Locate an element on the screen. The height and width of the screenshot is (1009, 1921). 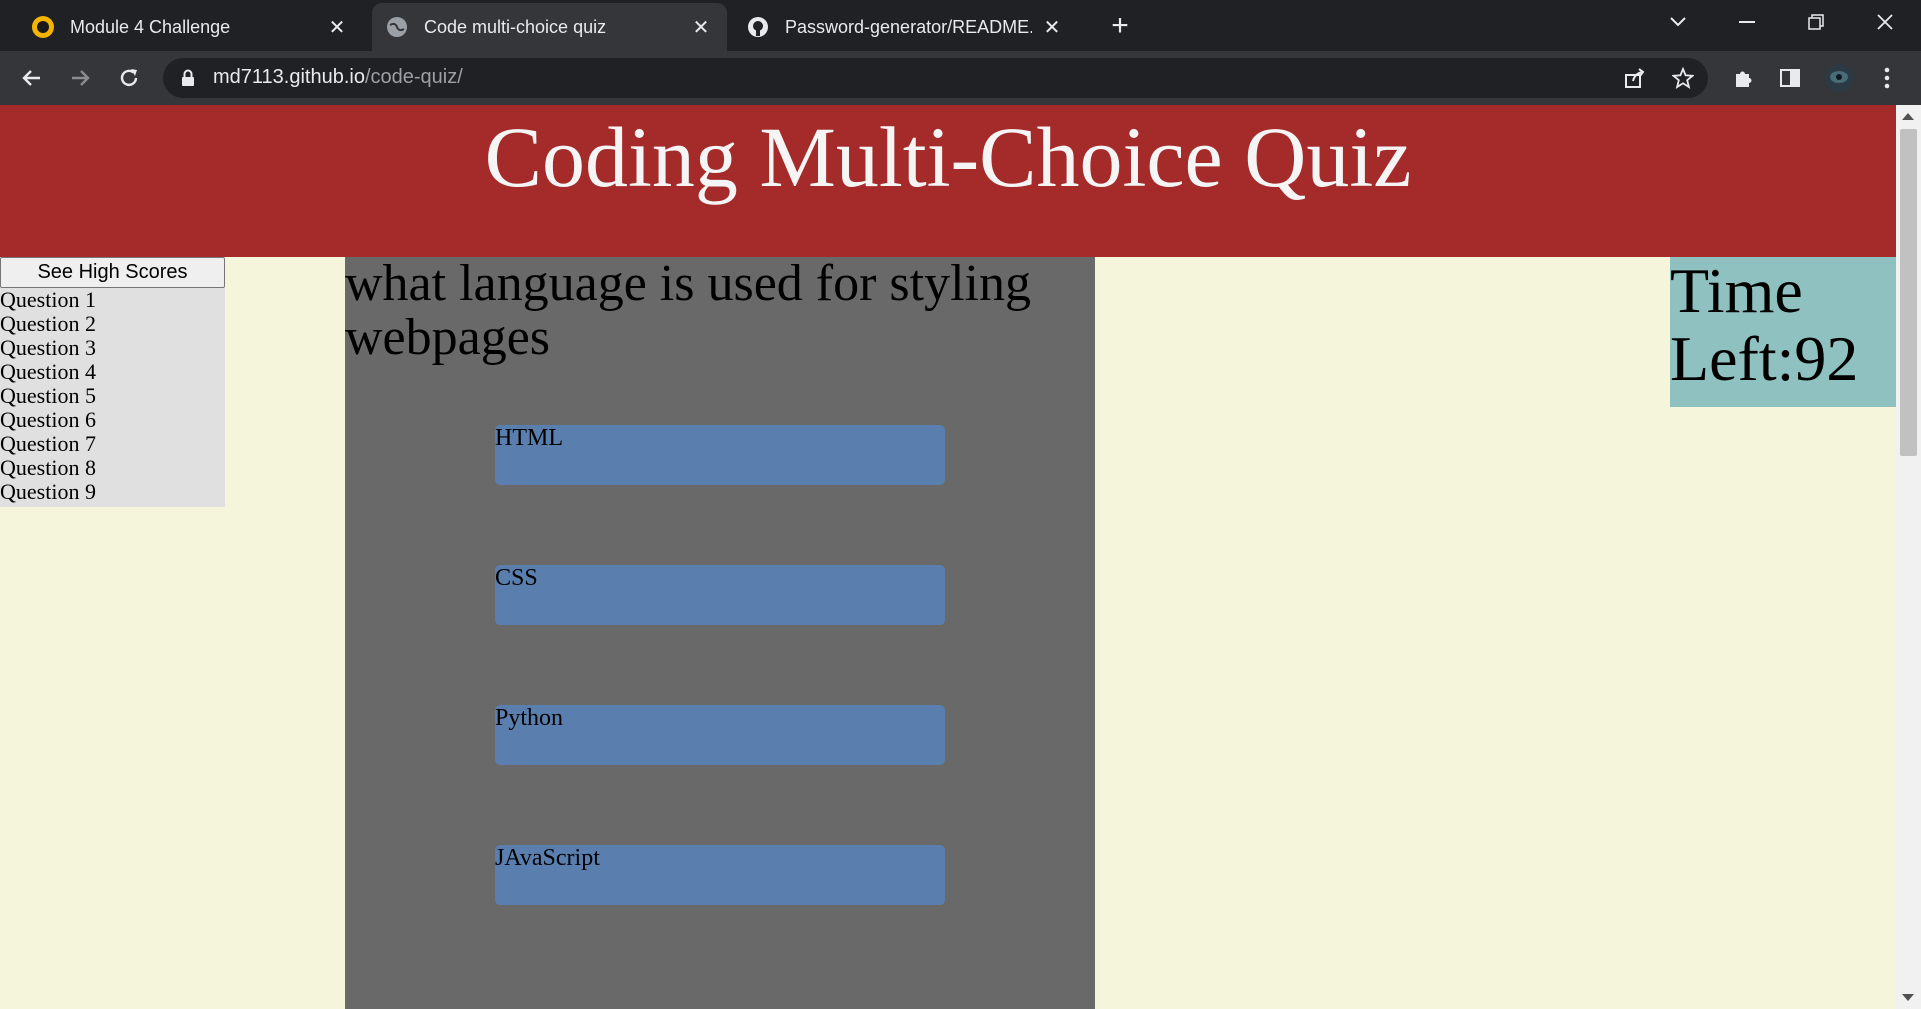
timer-label: Time Left: is located at coordinates (1736, 324).